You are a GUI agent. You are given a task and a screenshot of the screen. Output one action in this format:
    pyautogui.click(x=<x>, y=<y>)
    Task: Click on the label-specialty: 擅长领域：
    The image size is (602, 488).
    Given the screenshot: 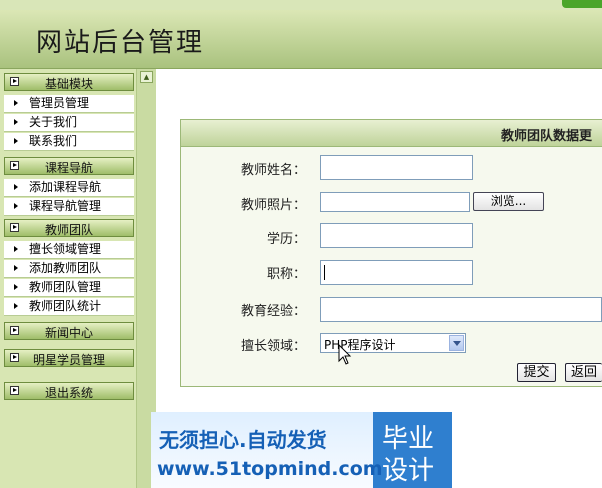 What is the action you would take?
    pyautogui.click(x=273, y=346)
    